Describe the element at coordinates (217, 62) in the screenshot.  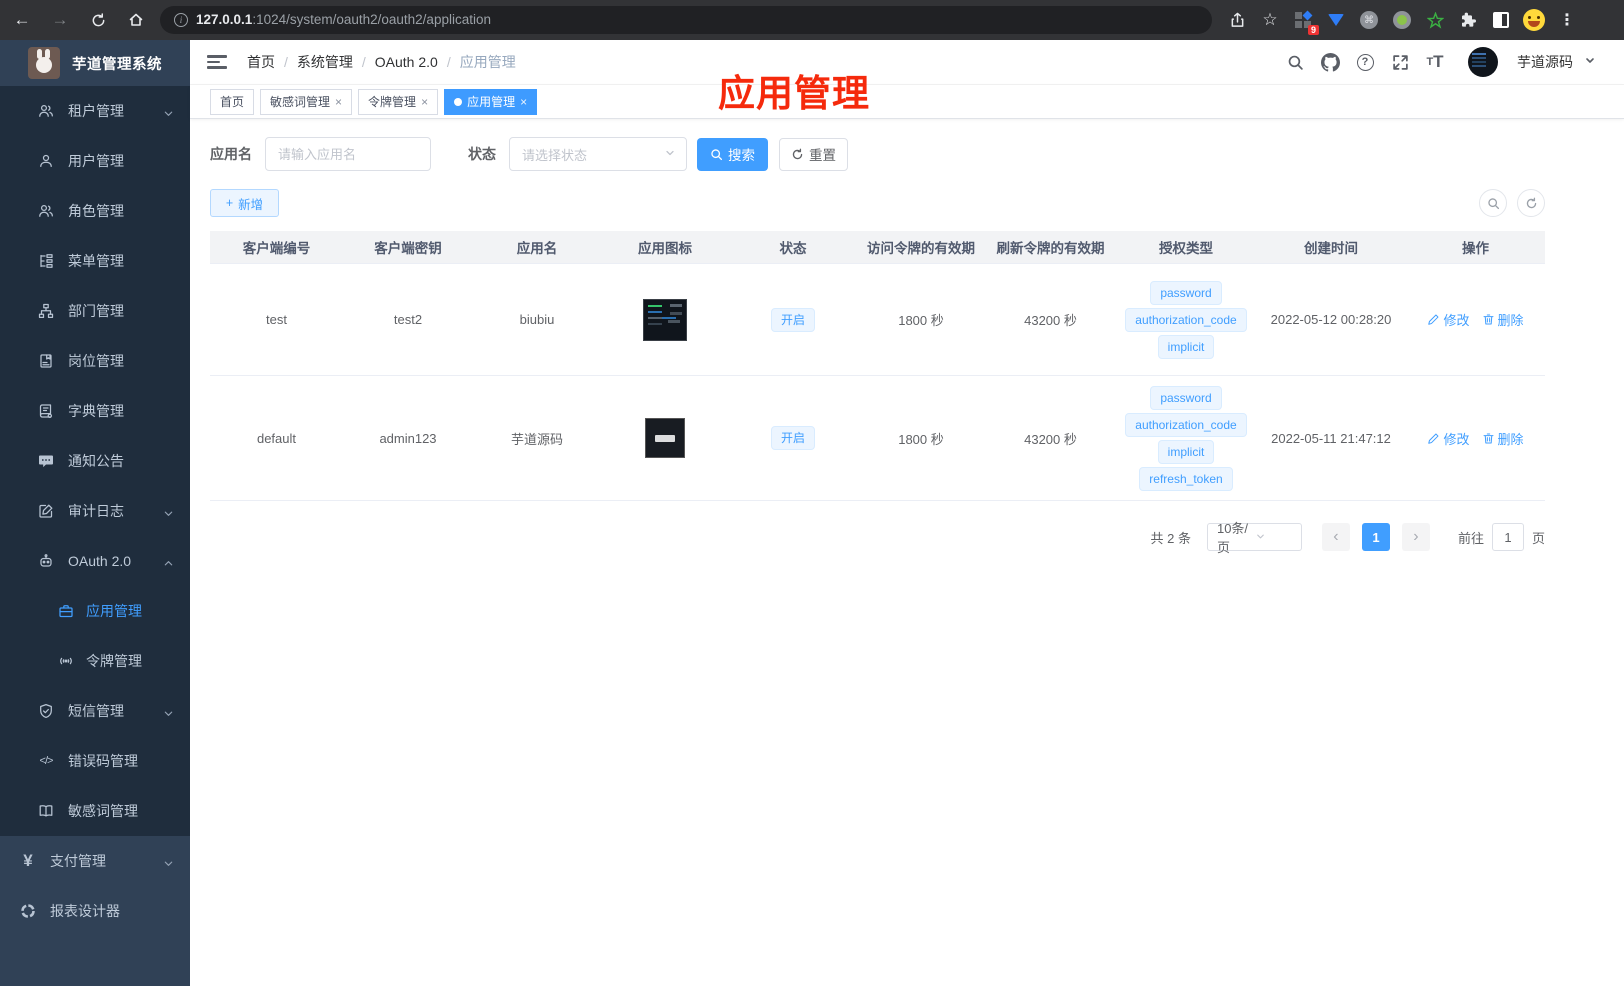
I see `collapse-sidebar-icon` at that location.